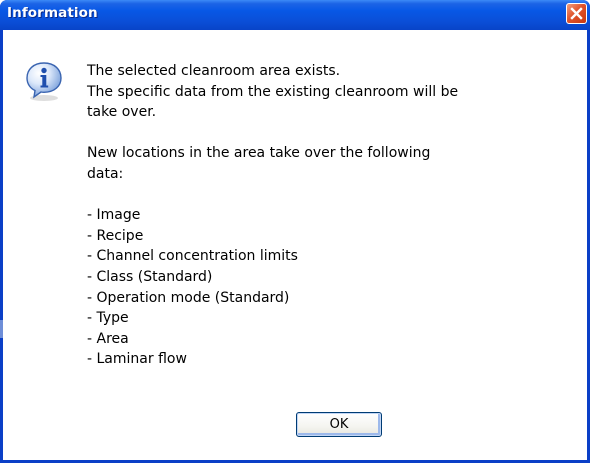 The height and width of the screenshot is (463, 590). Describe the element at coordinates (150, 276) in the screenshot. I see `data-list-item: - Class (Standard)` at that location.